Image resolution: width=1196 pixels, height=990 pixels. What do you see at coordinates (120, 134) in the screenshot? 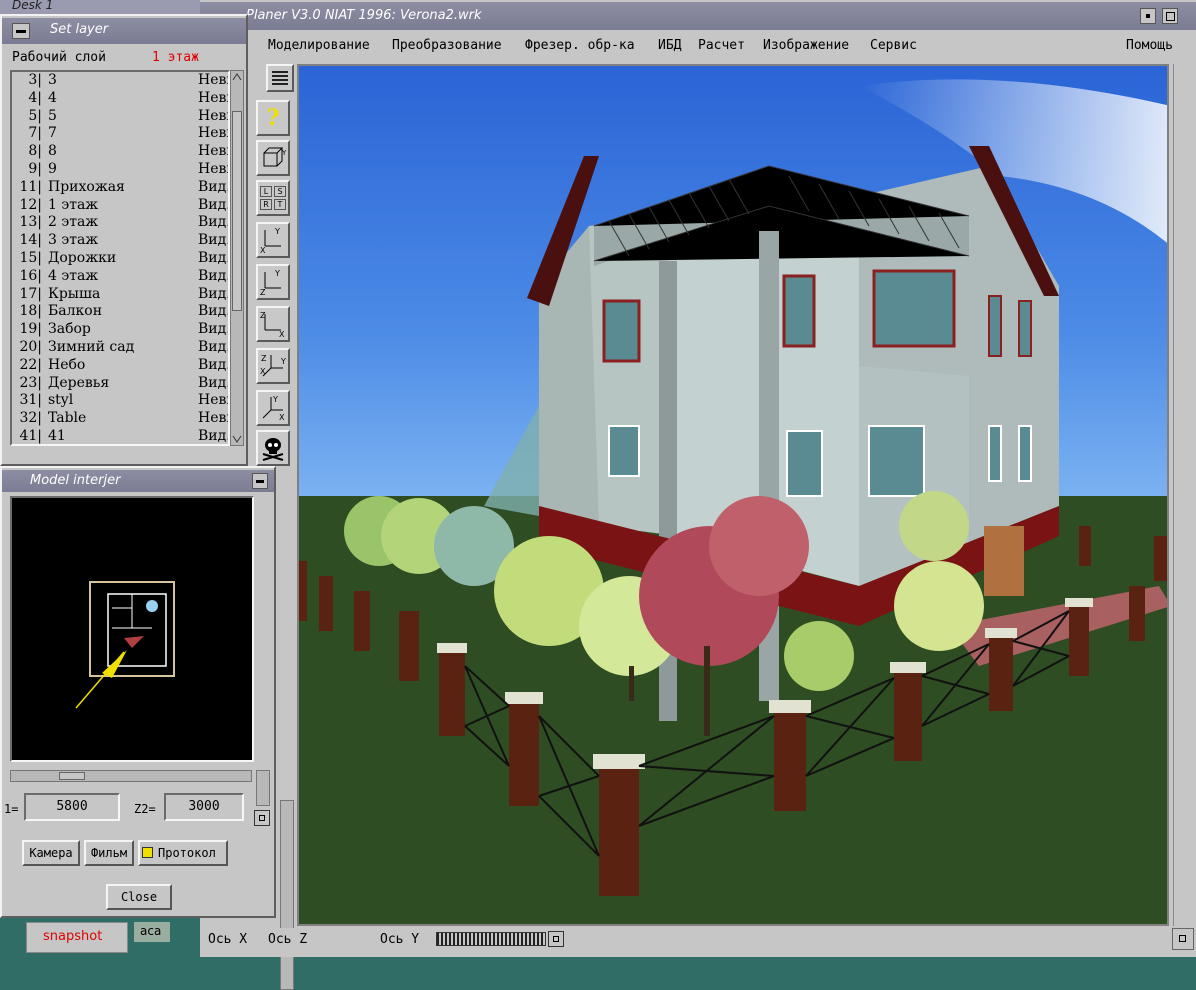
I see `layer-row: 7| 7 Неви` at bounding box center [120, 134].